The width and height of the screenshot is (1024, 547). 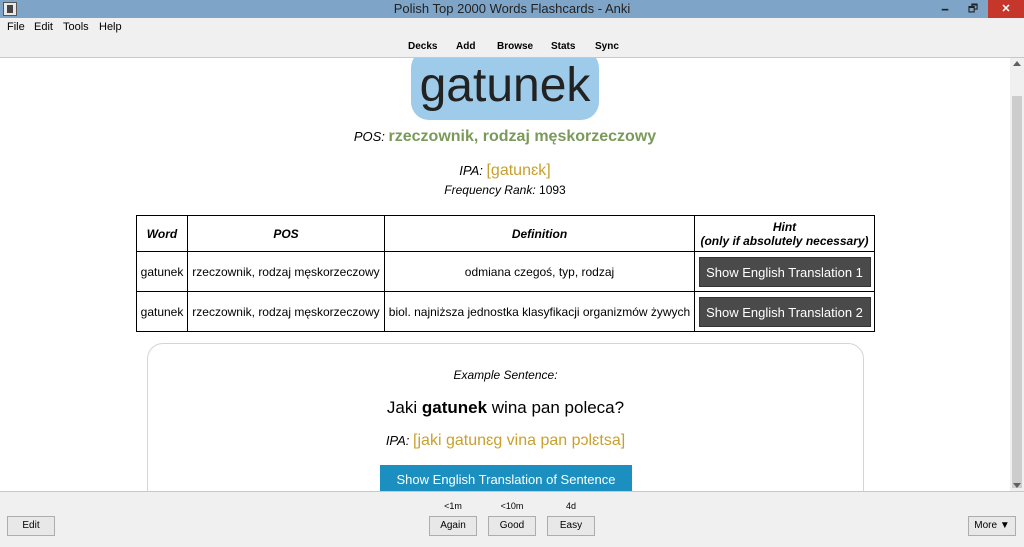 I want to click on example-label: Example Sentence:, so click(x=505, y=375).